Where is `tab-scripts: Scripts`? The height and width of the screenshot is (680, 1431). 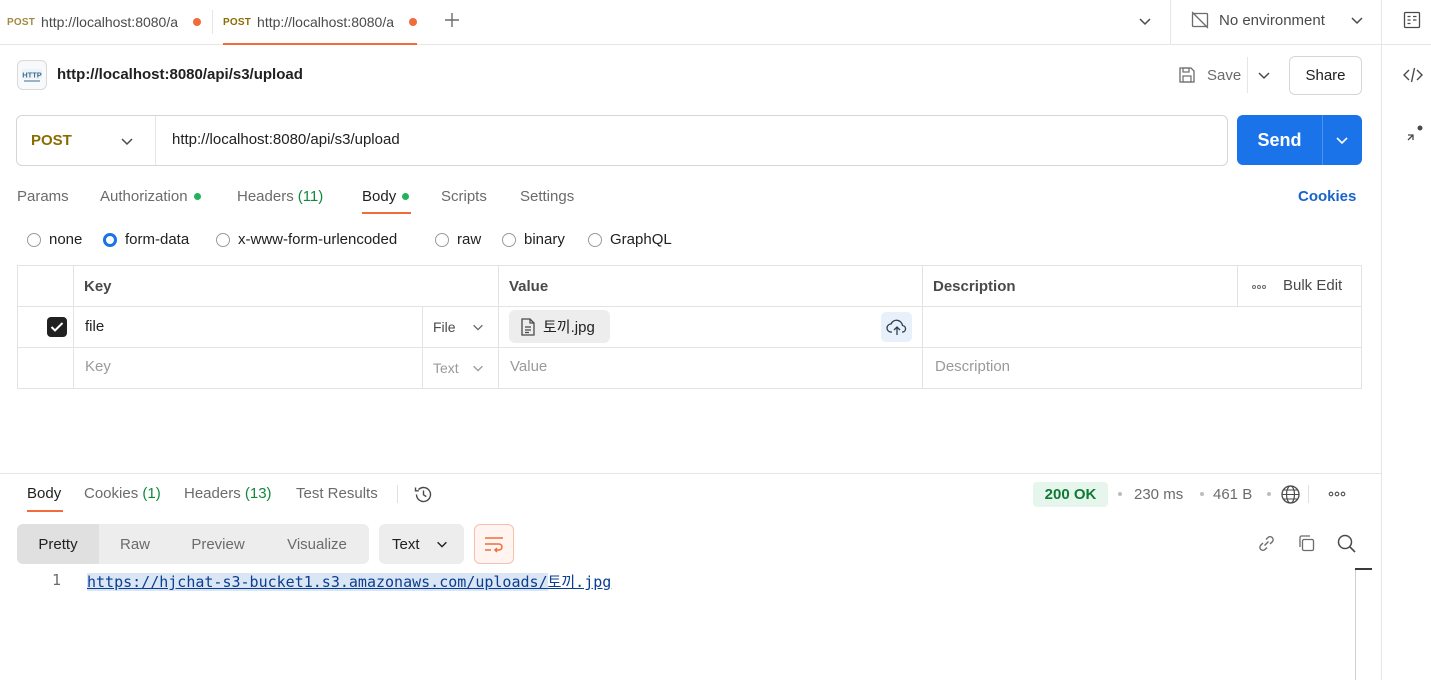
tab-scripts: Scripts is located at coordinates (464, 196).